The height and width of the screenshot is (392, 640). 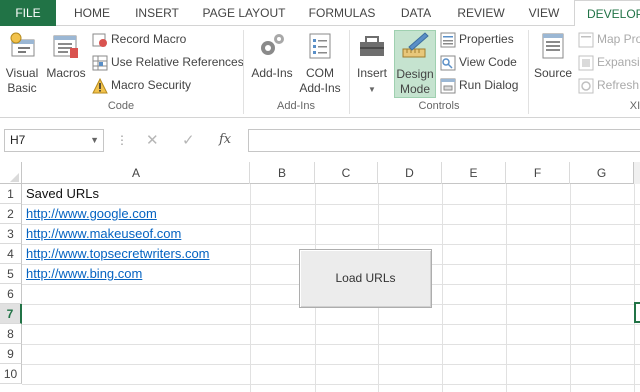 What do you see at coordinates (11, 194) in the screenshot?
I see `row-header-1: 1` at bounding box center [11, 194].